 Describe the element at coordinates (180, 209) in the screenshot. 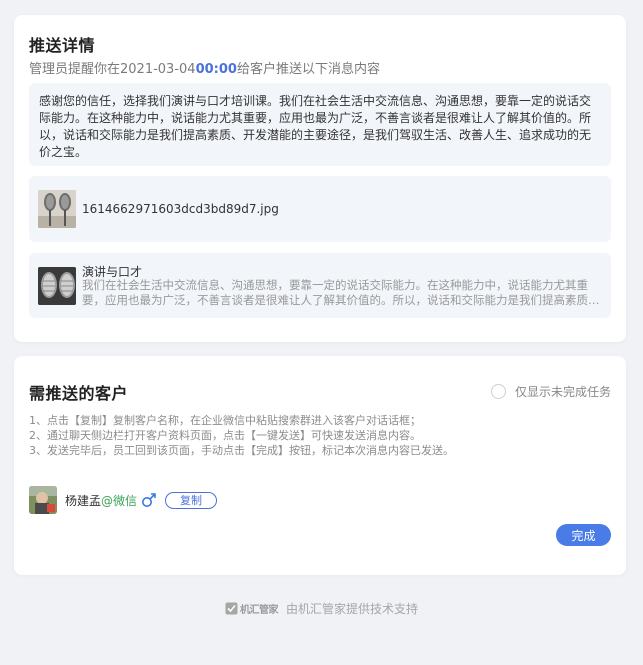

I see `image-file-name: 1614662971603dcd3bd89d7.jpg` at that location.